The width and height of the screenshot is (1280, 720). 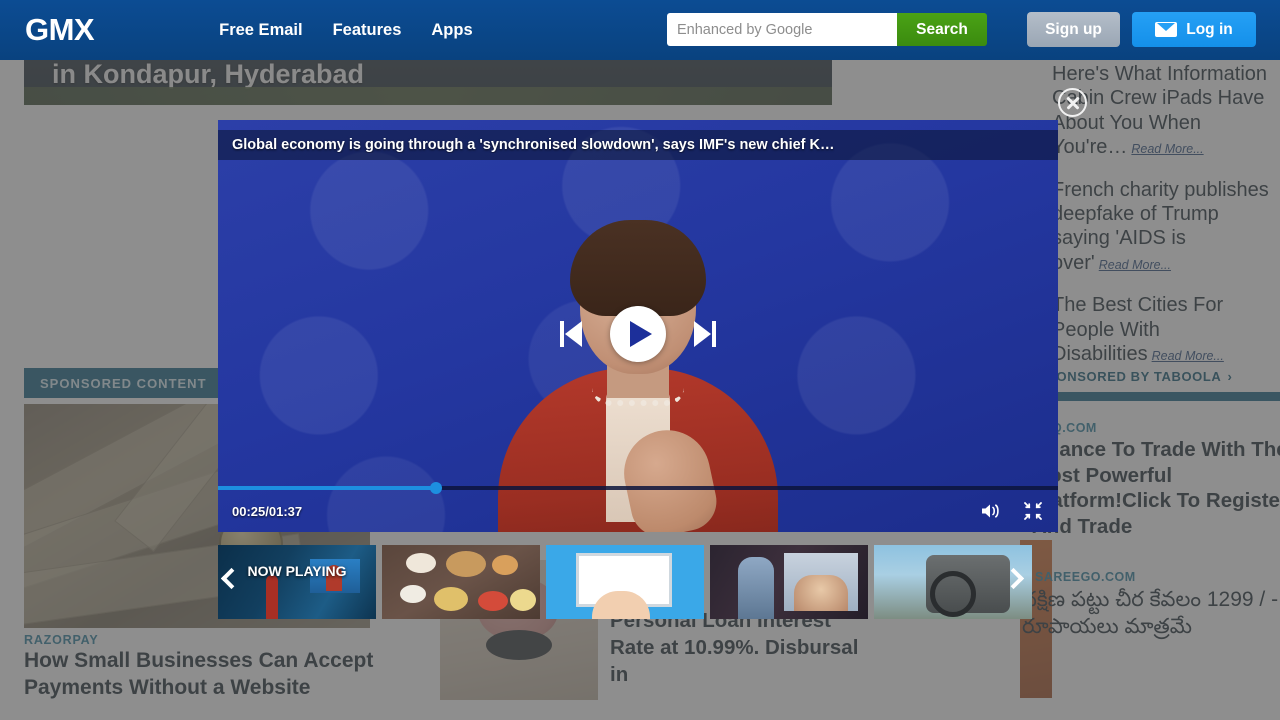 I want to click on nav-item-features: Features, so click(x=367, y=30).